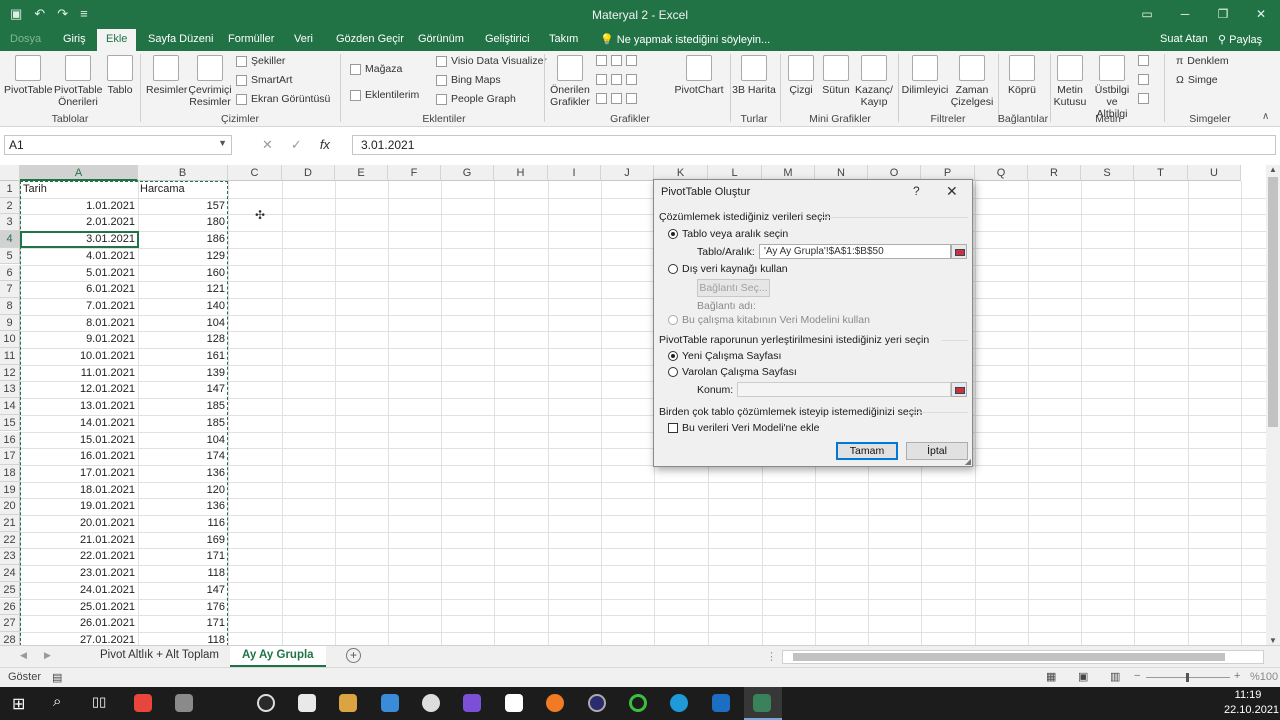 Image resolution: width=1280 pixels, height=720 pixels. What do you see at coordinates (10, 573) in the screenshot?
I see `row-header: 24` at bounding box center [10, 573].